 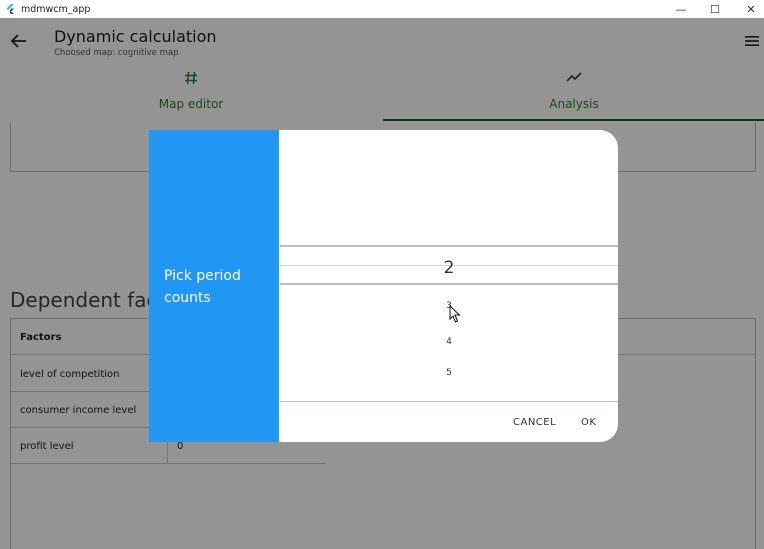 I want to click on cancel-button: CANCEL, so click(x=534, y=422).